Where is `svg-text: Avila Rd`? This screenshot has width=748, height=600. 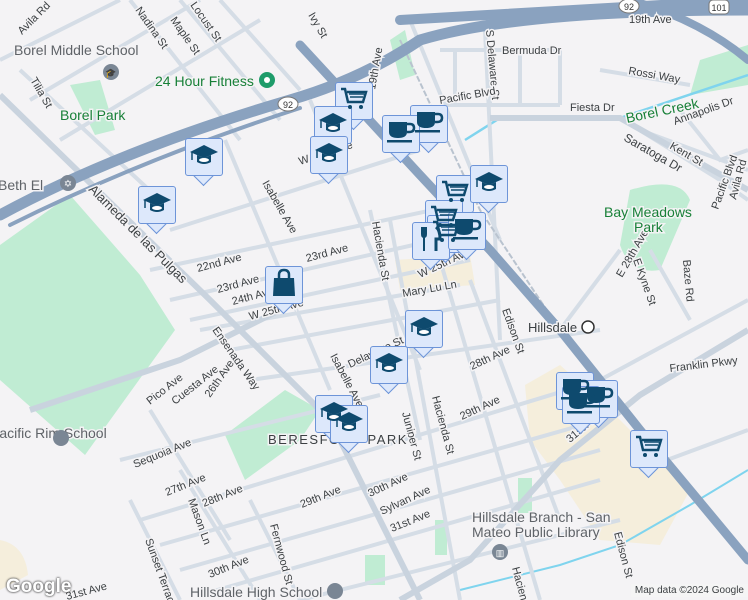 svg-text: Avila Rd is located at coordinates (34, 18).